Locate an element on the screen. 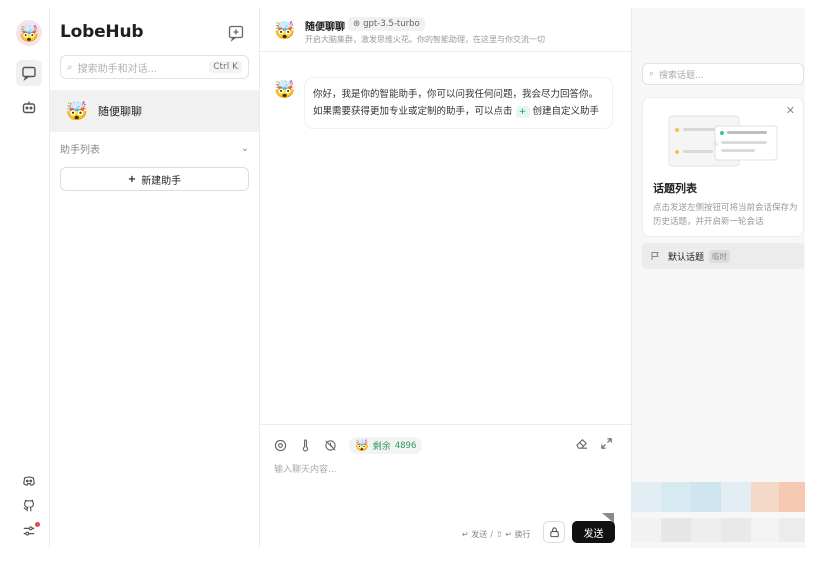 The width and height of the screenshot is (813, 564). discord-button is located at coordinates (29, 481).